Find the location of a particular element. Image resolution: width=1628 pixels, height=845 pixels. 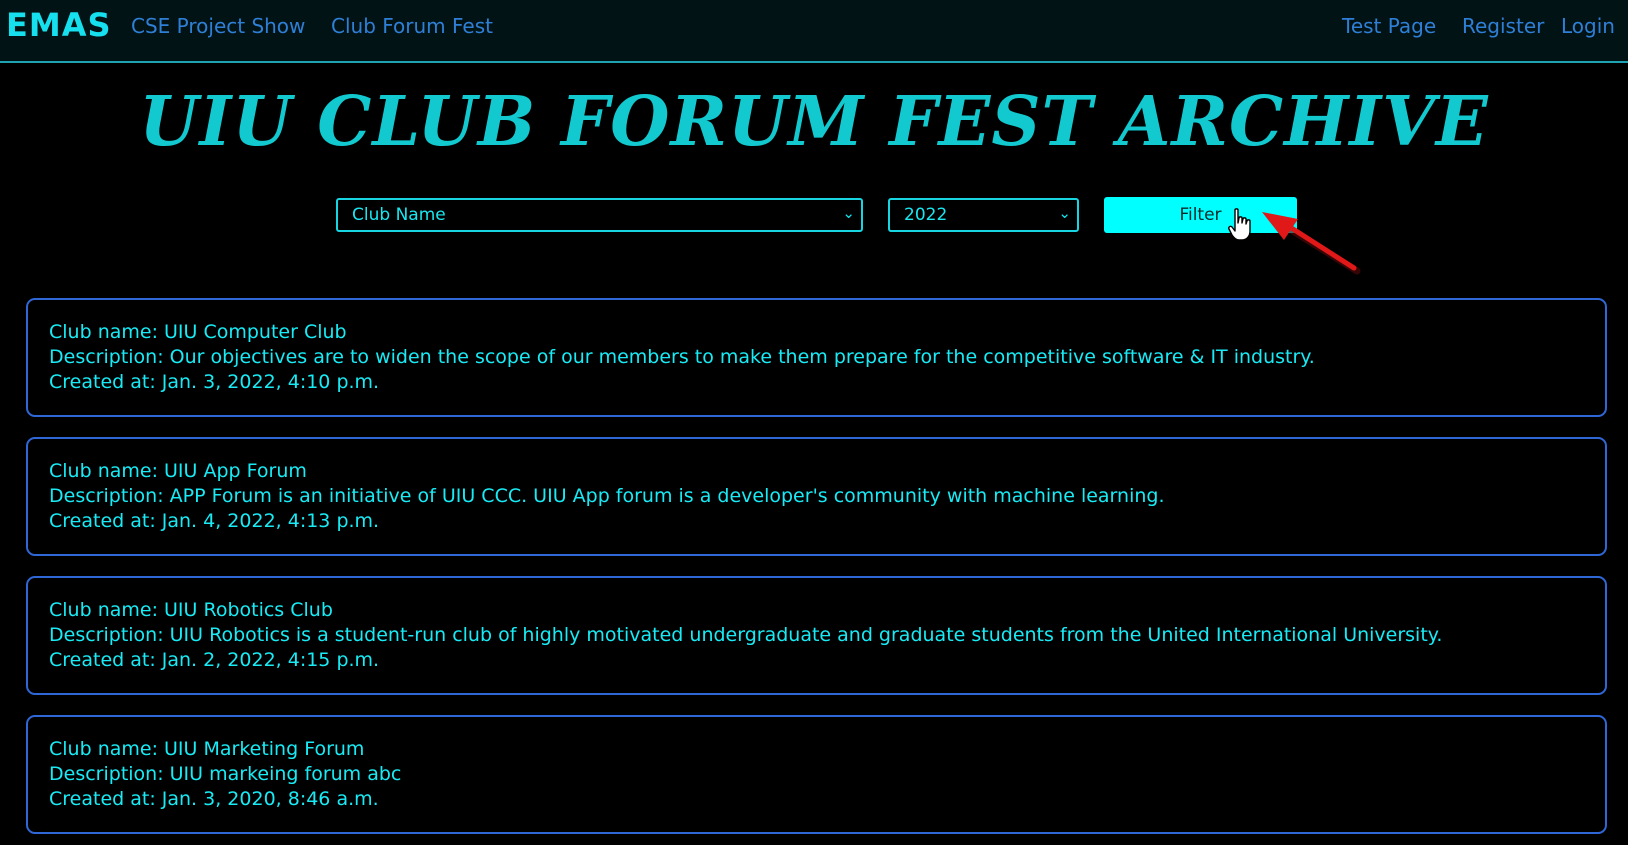

club-name: Club name: UIU Robotics Club is located at coordinates (191, 610).